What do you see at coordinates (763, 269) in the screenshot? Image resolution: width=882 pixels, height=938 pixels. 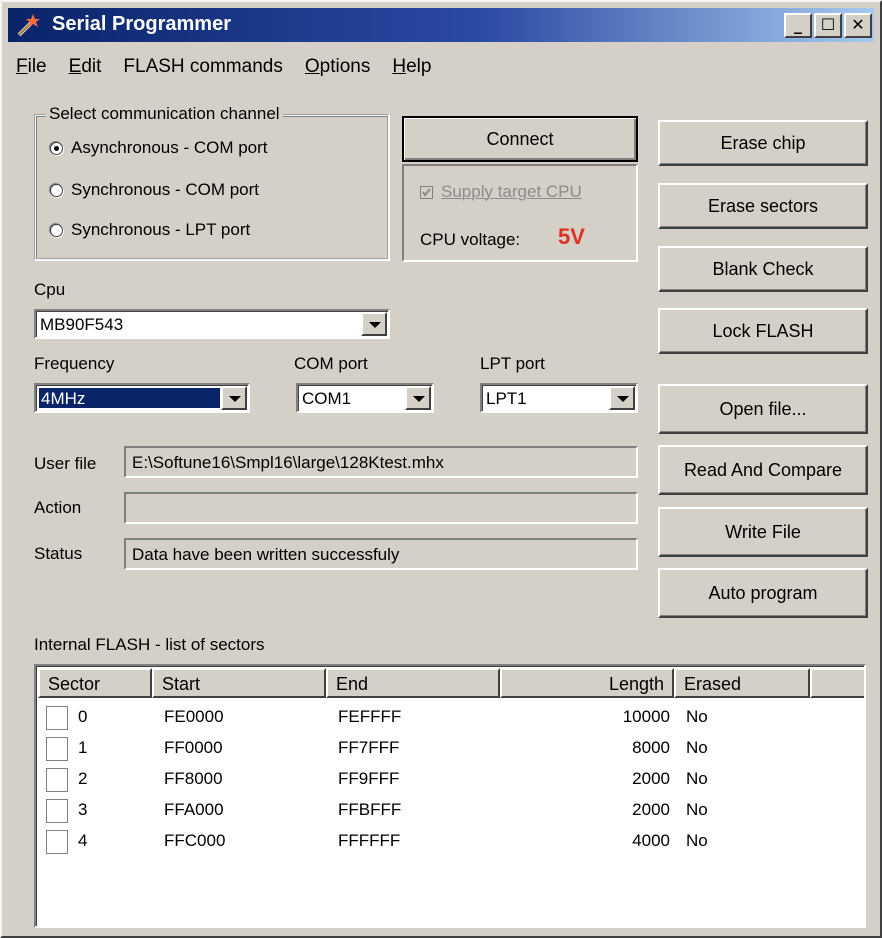 I see `blank-check-button: Blank Check` at bounding box center [763, 269].